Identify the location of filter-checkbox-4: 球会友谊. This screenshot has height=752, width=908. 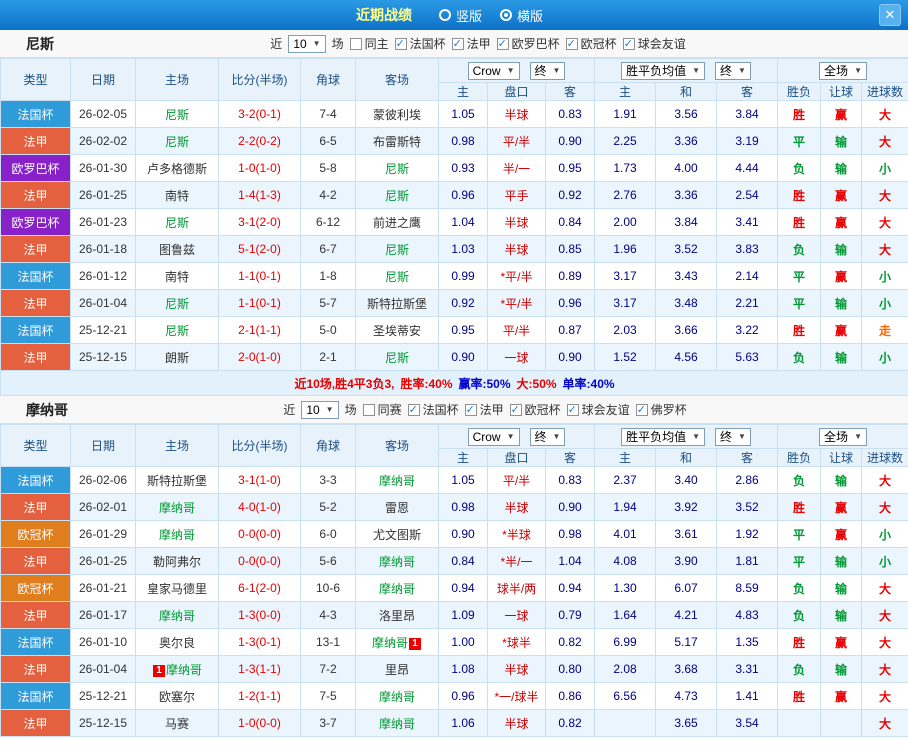
(598, 409).